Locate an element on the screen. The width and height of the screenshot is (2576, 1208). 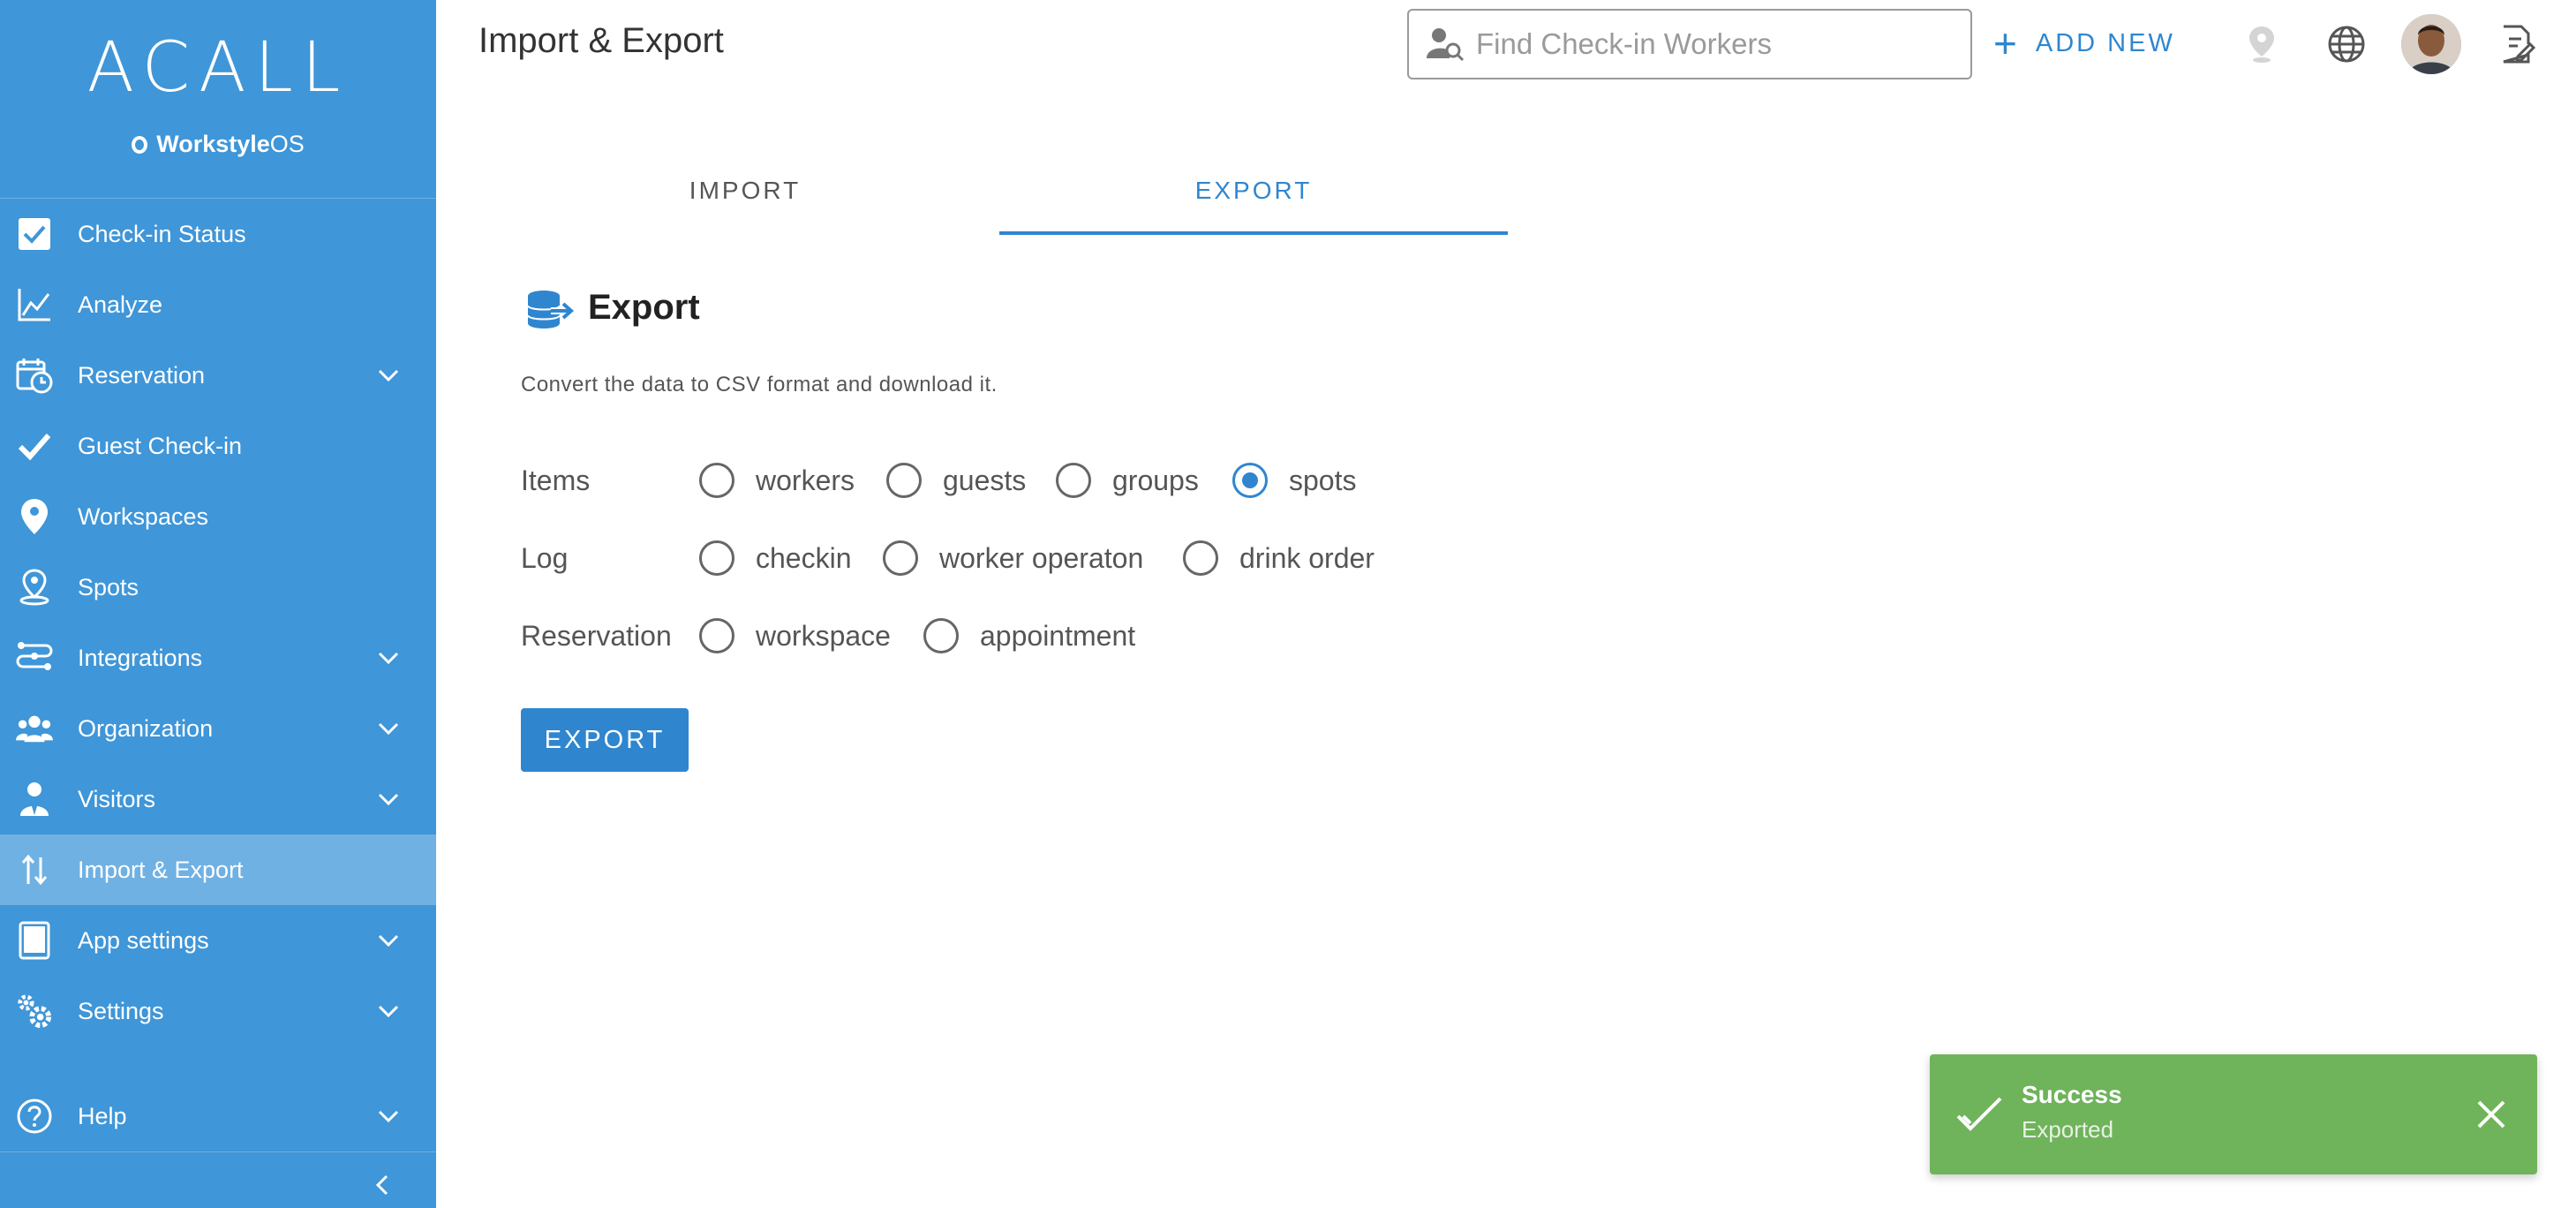
radio-drink-order: drink order is located at coordinates (1279, 558).